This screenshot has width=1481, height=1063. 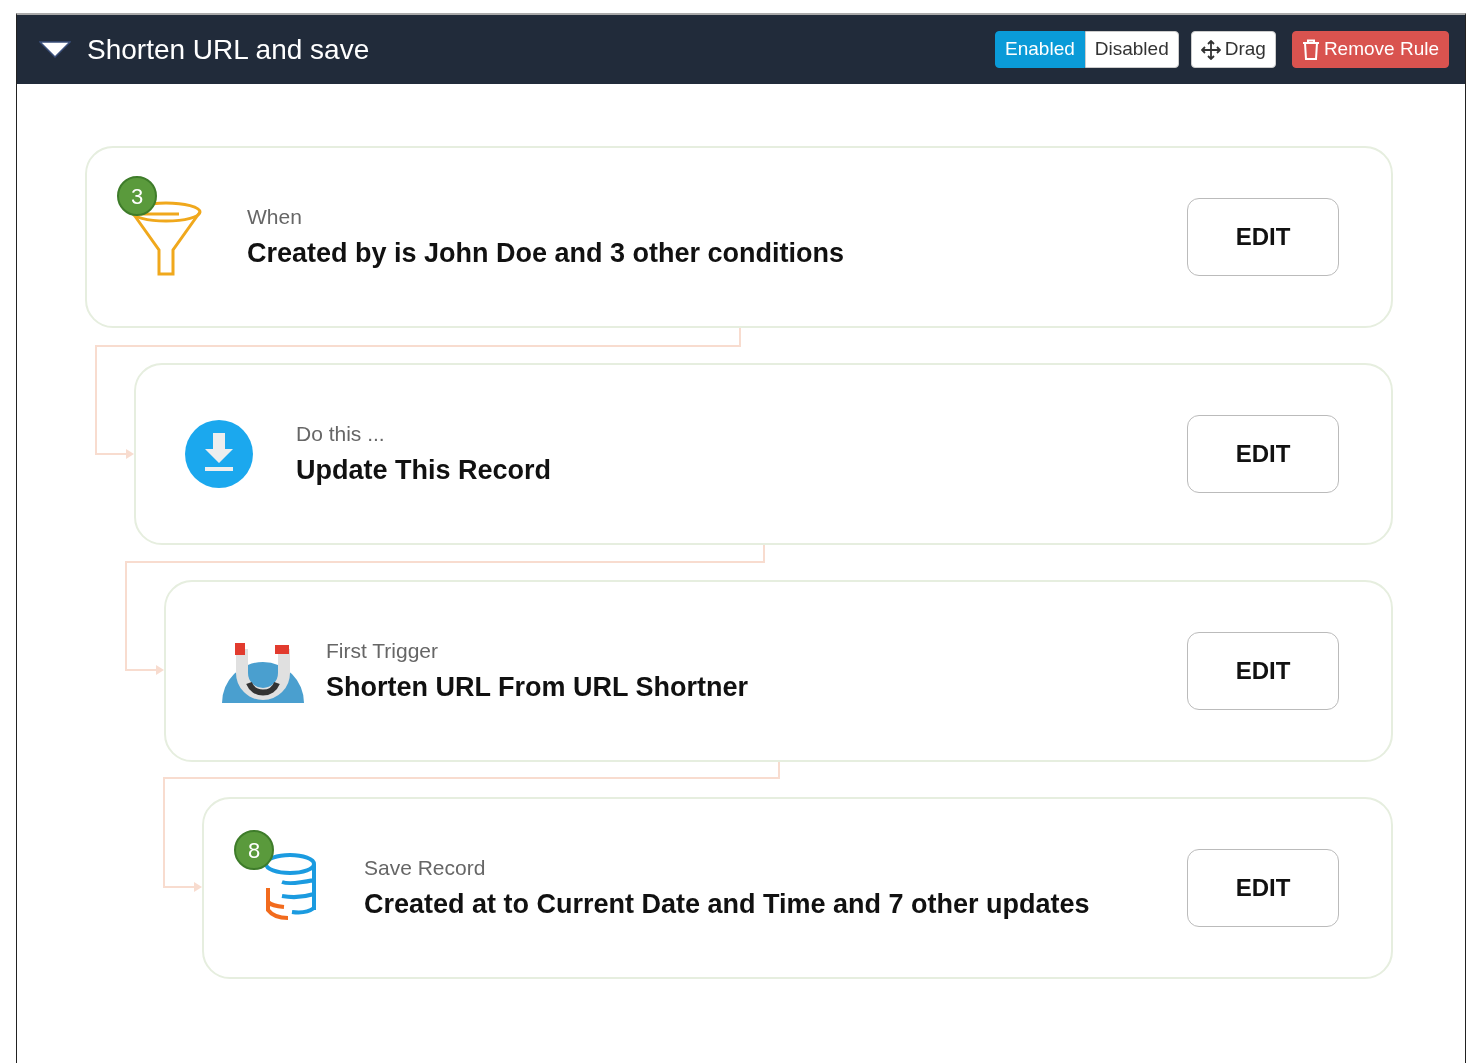 What do you see at coordinates (55, 49) in the screenshot?
I see `caret-icon` at bounding box center [55, 49].